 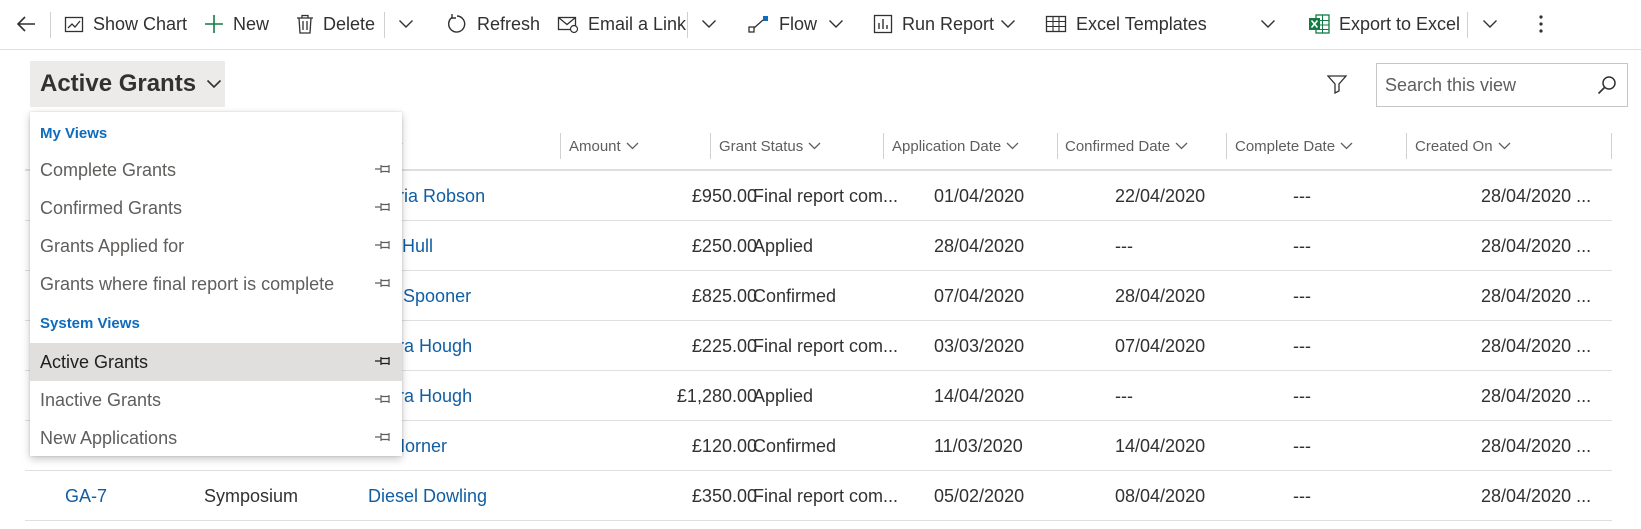 I want to click on view-selector-button: Active Grants, so click(x=127, y=84).